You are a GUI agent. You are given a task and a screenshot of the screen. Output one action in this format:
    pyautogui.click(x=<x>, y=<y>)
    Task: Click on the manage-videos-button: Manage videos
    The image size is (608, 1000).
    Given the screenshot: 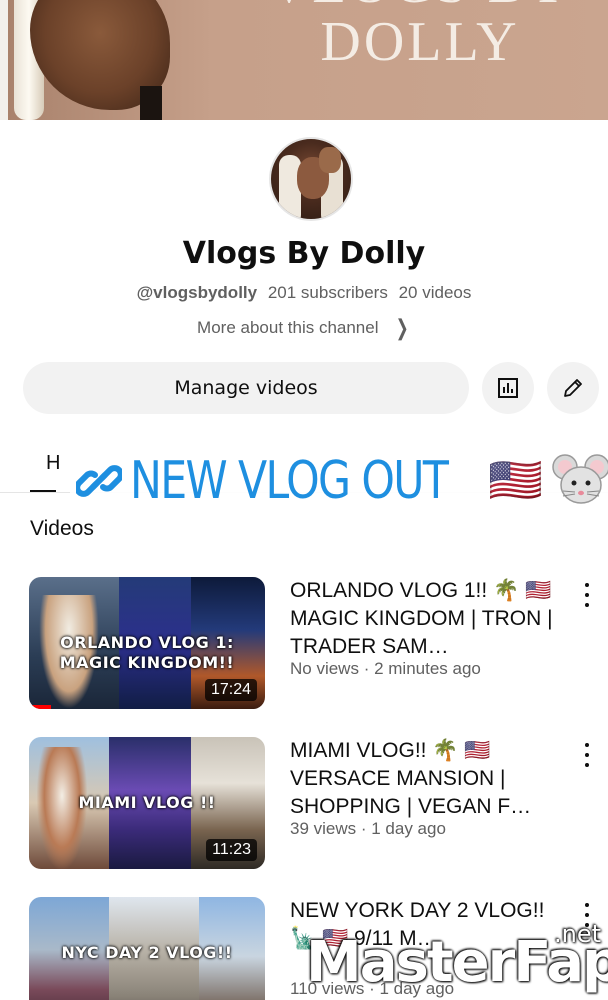 What is the action you would take?
    pyautogui.click(x=246, y=388)
    